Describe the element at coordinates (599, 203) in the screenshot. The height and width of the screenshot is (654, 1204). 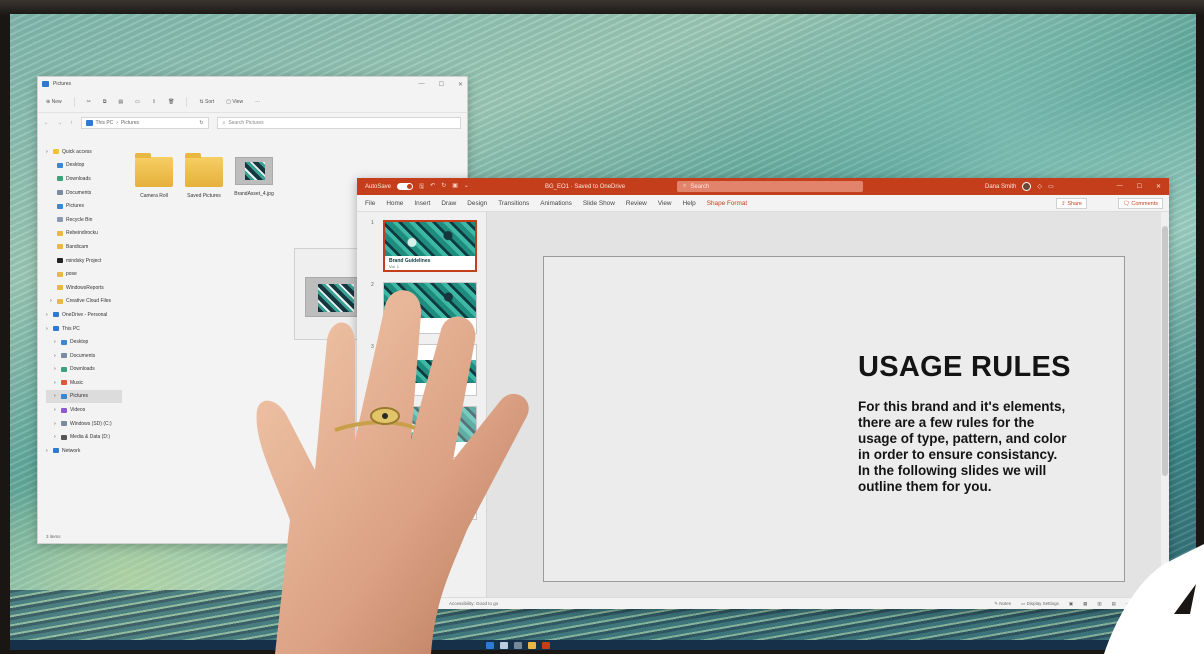
I see `tab-slide-show: Slide Show` at that location.